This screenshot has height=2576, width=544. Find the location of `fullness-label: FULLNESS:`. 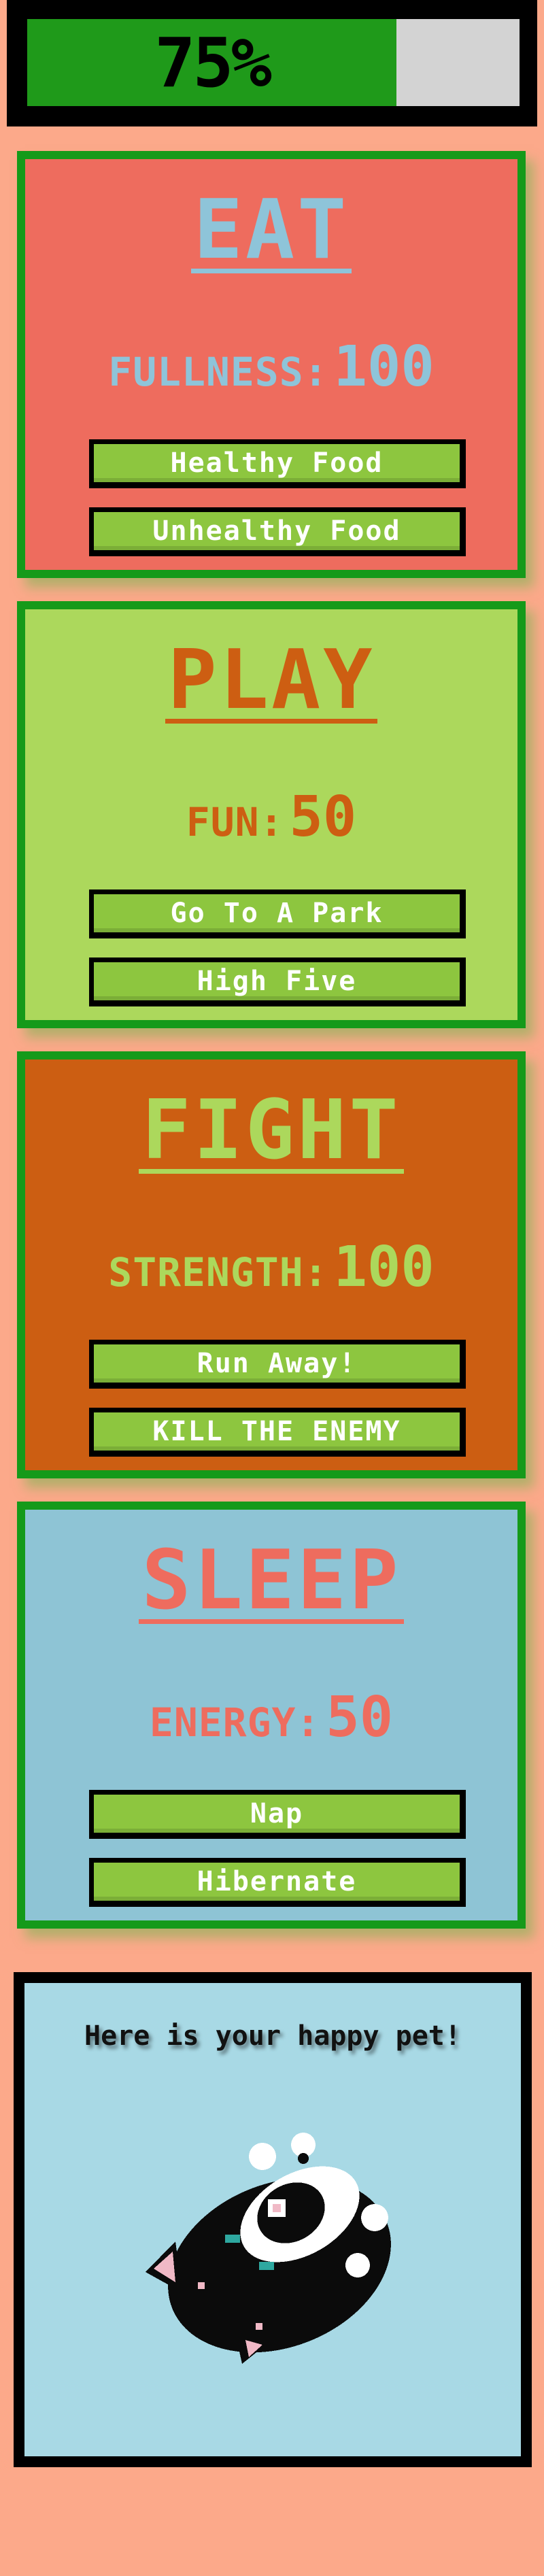

fullness-label: FULLNESS: is located at coordinates (218, 372).